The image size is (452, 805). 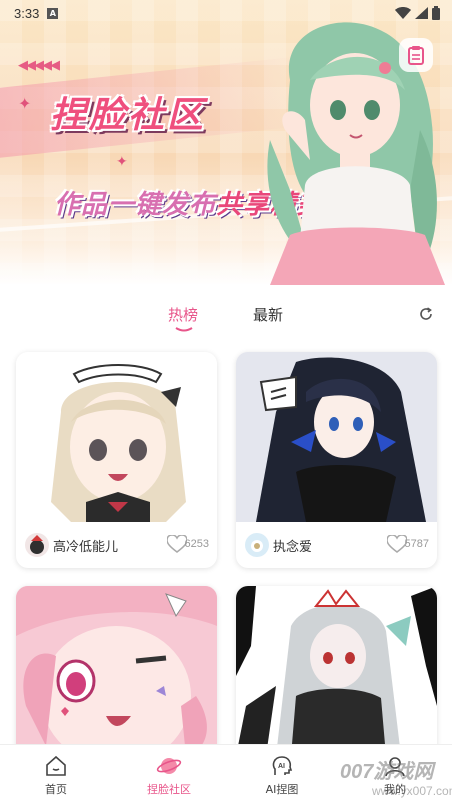 What do you see at coordinates (196, 544) in the screenshot?
I see `like-count: 6253` at bounding box center [196, 544].